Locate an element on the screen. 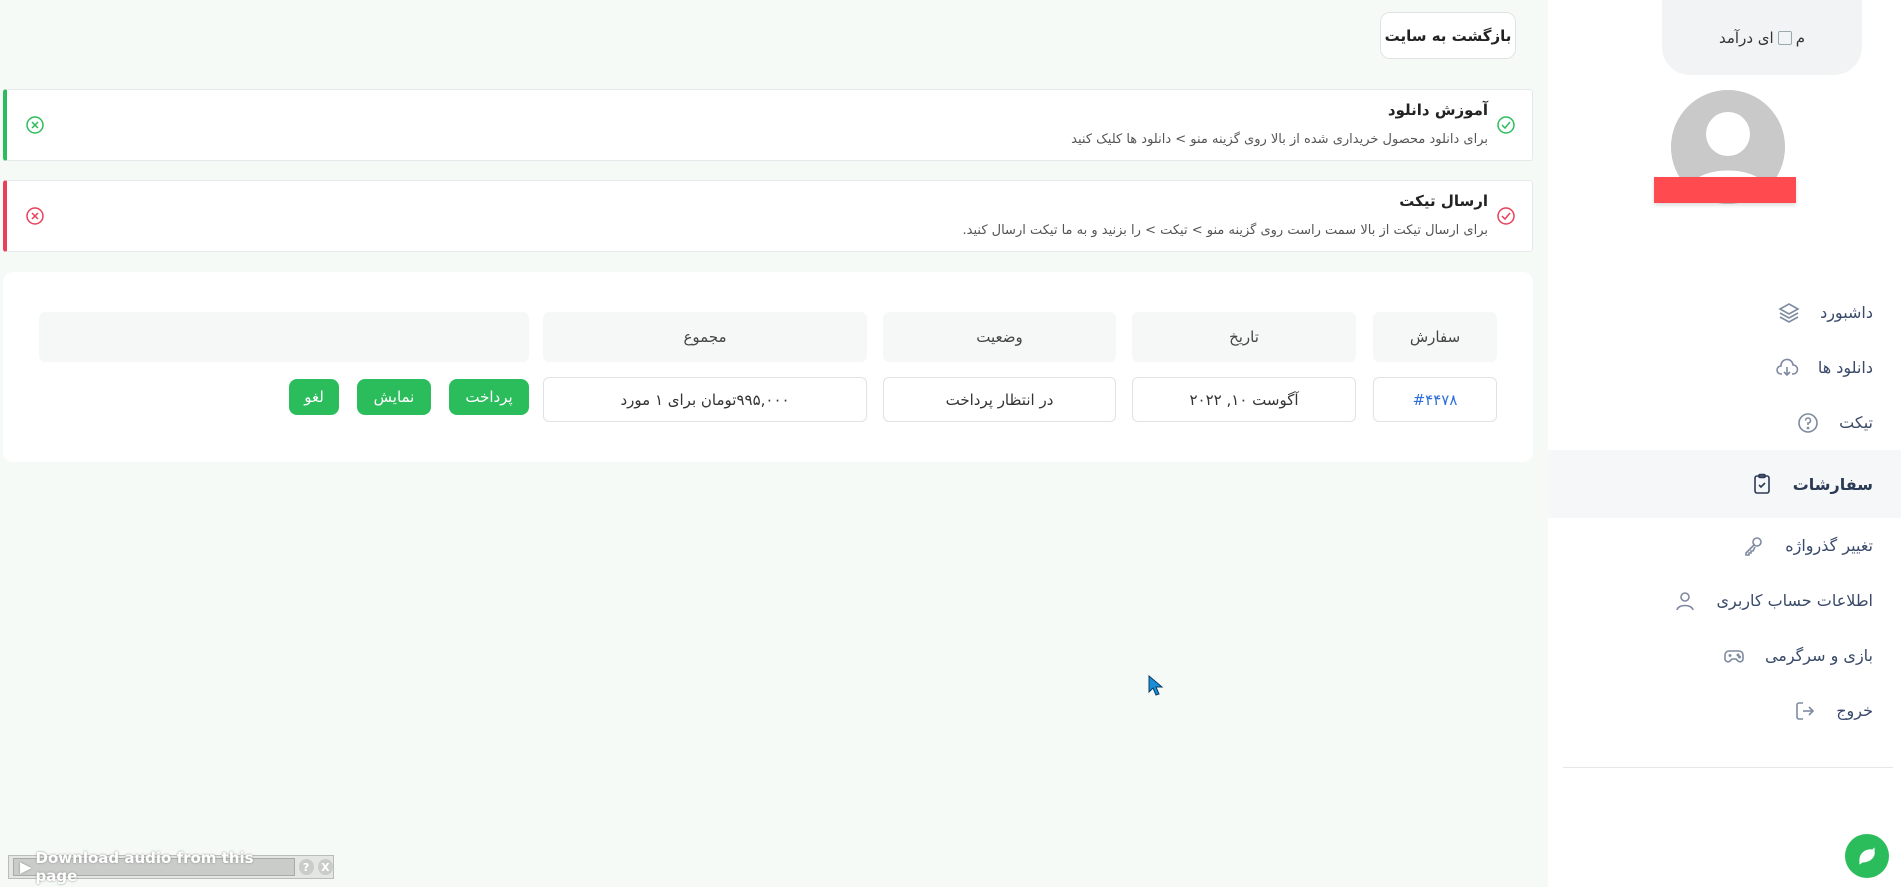  sidebar-item-orders: سفارشات is located at coordinates (1724, 484).